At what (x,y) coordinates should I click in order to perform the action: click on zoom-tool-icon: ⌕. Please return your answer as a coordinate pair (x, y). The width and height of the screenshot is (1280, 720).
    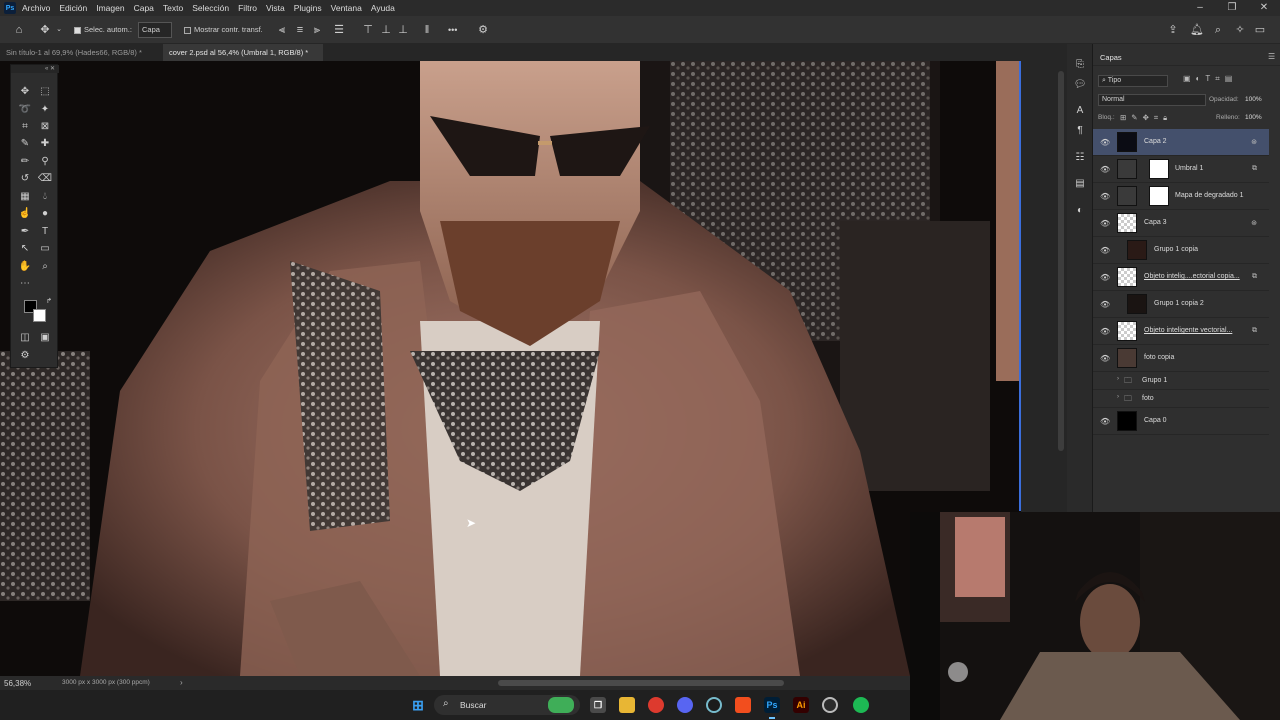
    Looking at the image, I should click on (45, 267).